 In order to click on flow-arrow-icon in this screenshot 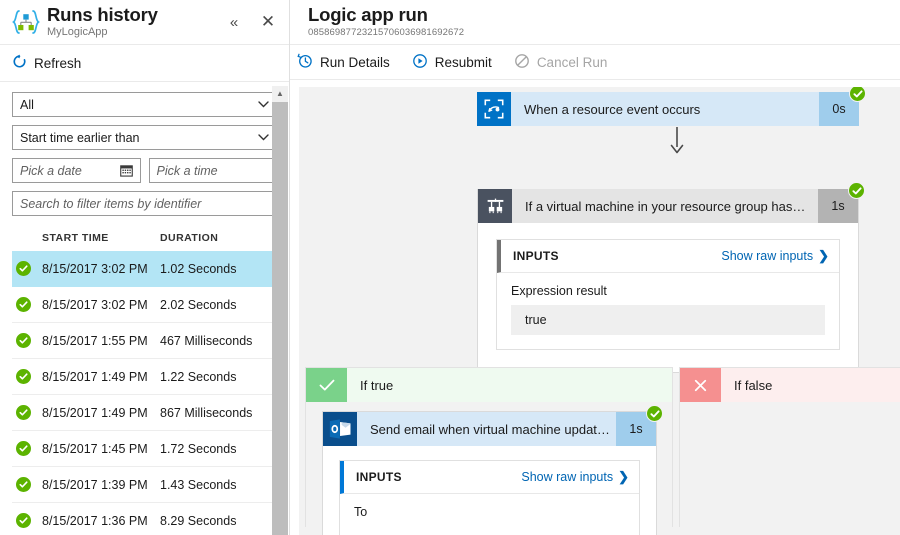, I will do `click(677, 140)`.